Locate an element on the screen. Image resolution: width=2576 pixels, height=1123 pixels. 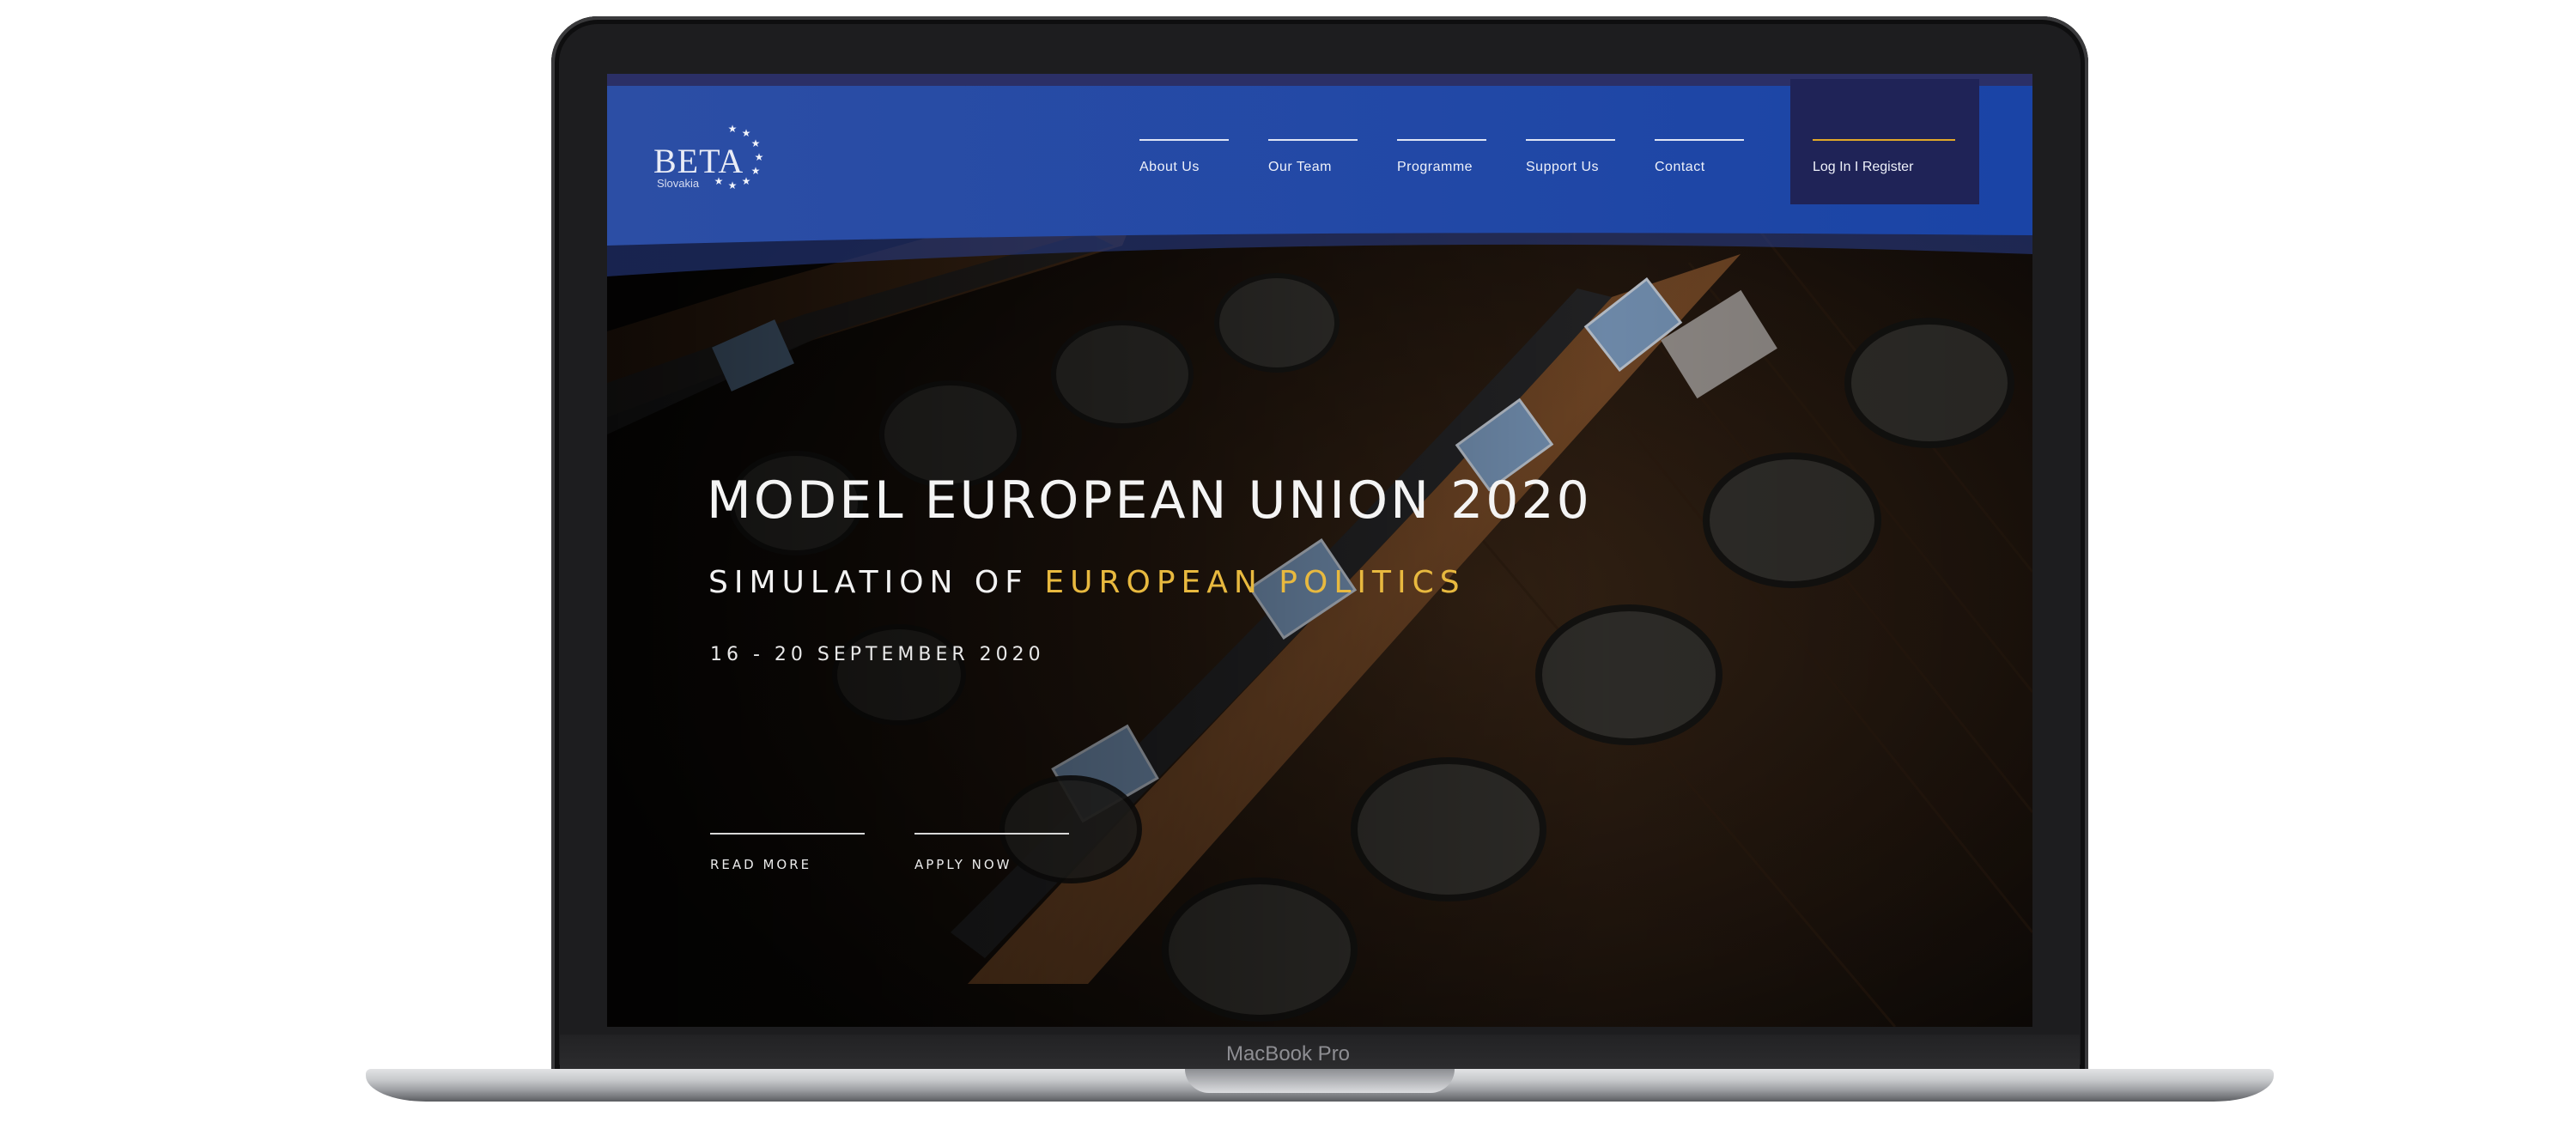
device-label: MacBook Pro is located at coordinates (1288, 1053).